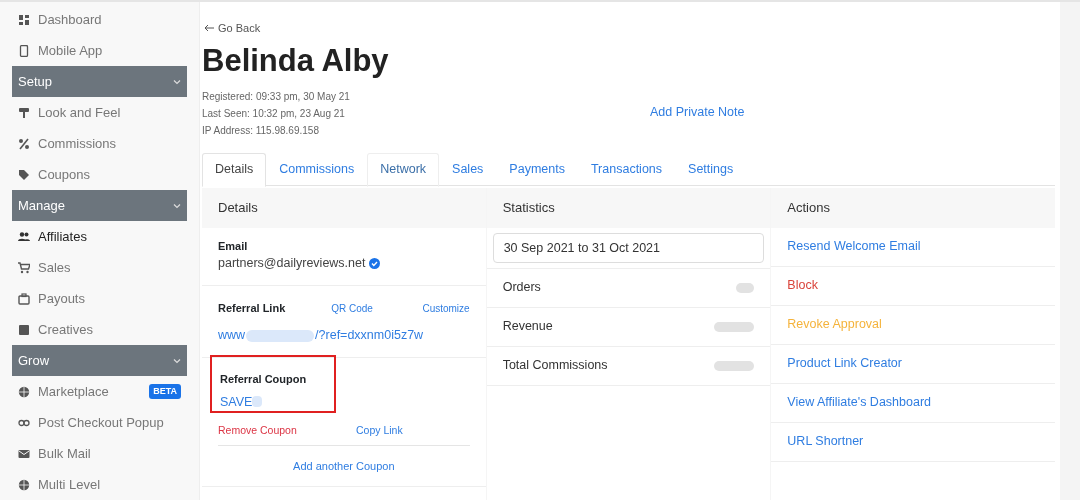  Describe the element at coordinates (537, 169) in the screenshot. I see `tab: Payments` at that location.